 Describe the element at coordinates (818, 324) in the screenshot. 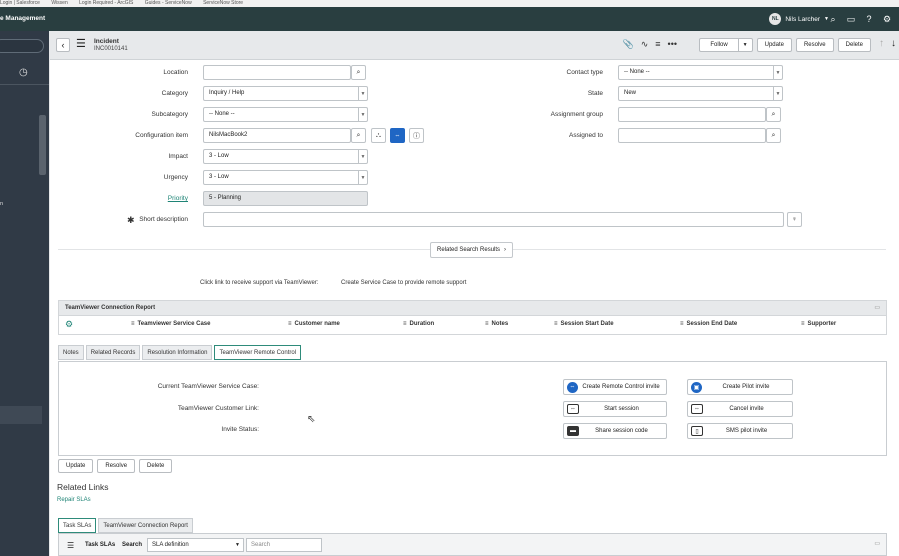

I see `column-header: ≡ Supporter` at that location.